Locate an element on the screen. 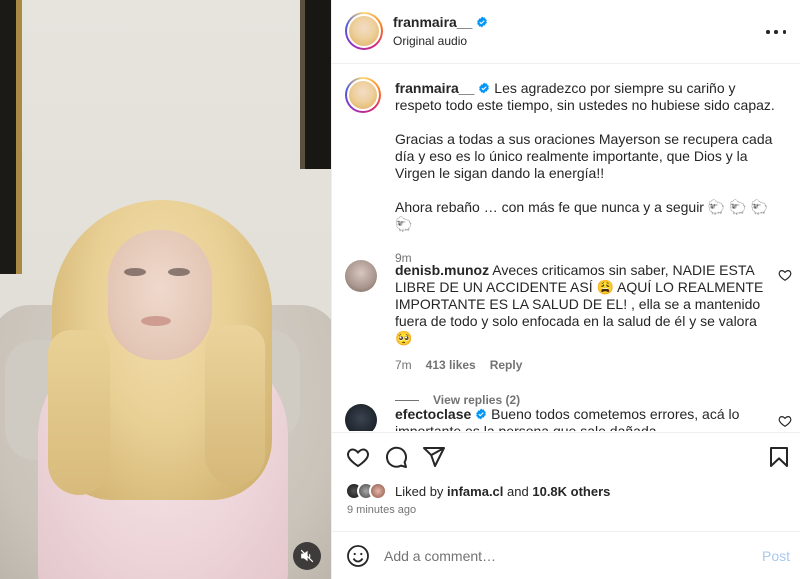  liked-by-others: 10.8K others is located at coordinates (571, 491).